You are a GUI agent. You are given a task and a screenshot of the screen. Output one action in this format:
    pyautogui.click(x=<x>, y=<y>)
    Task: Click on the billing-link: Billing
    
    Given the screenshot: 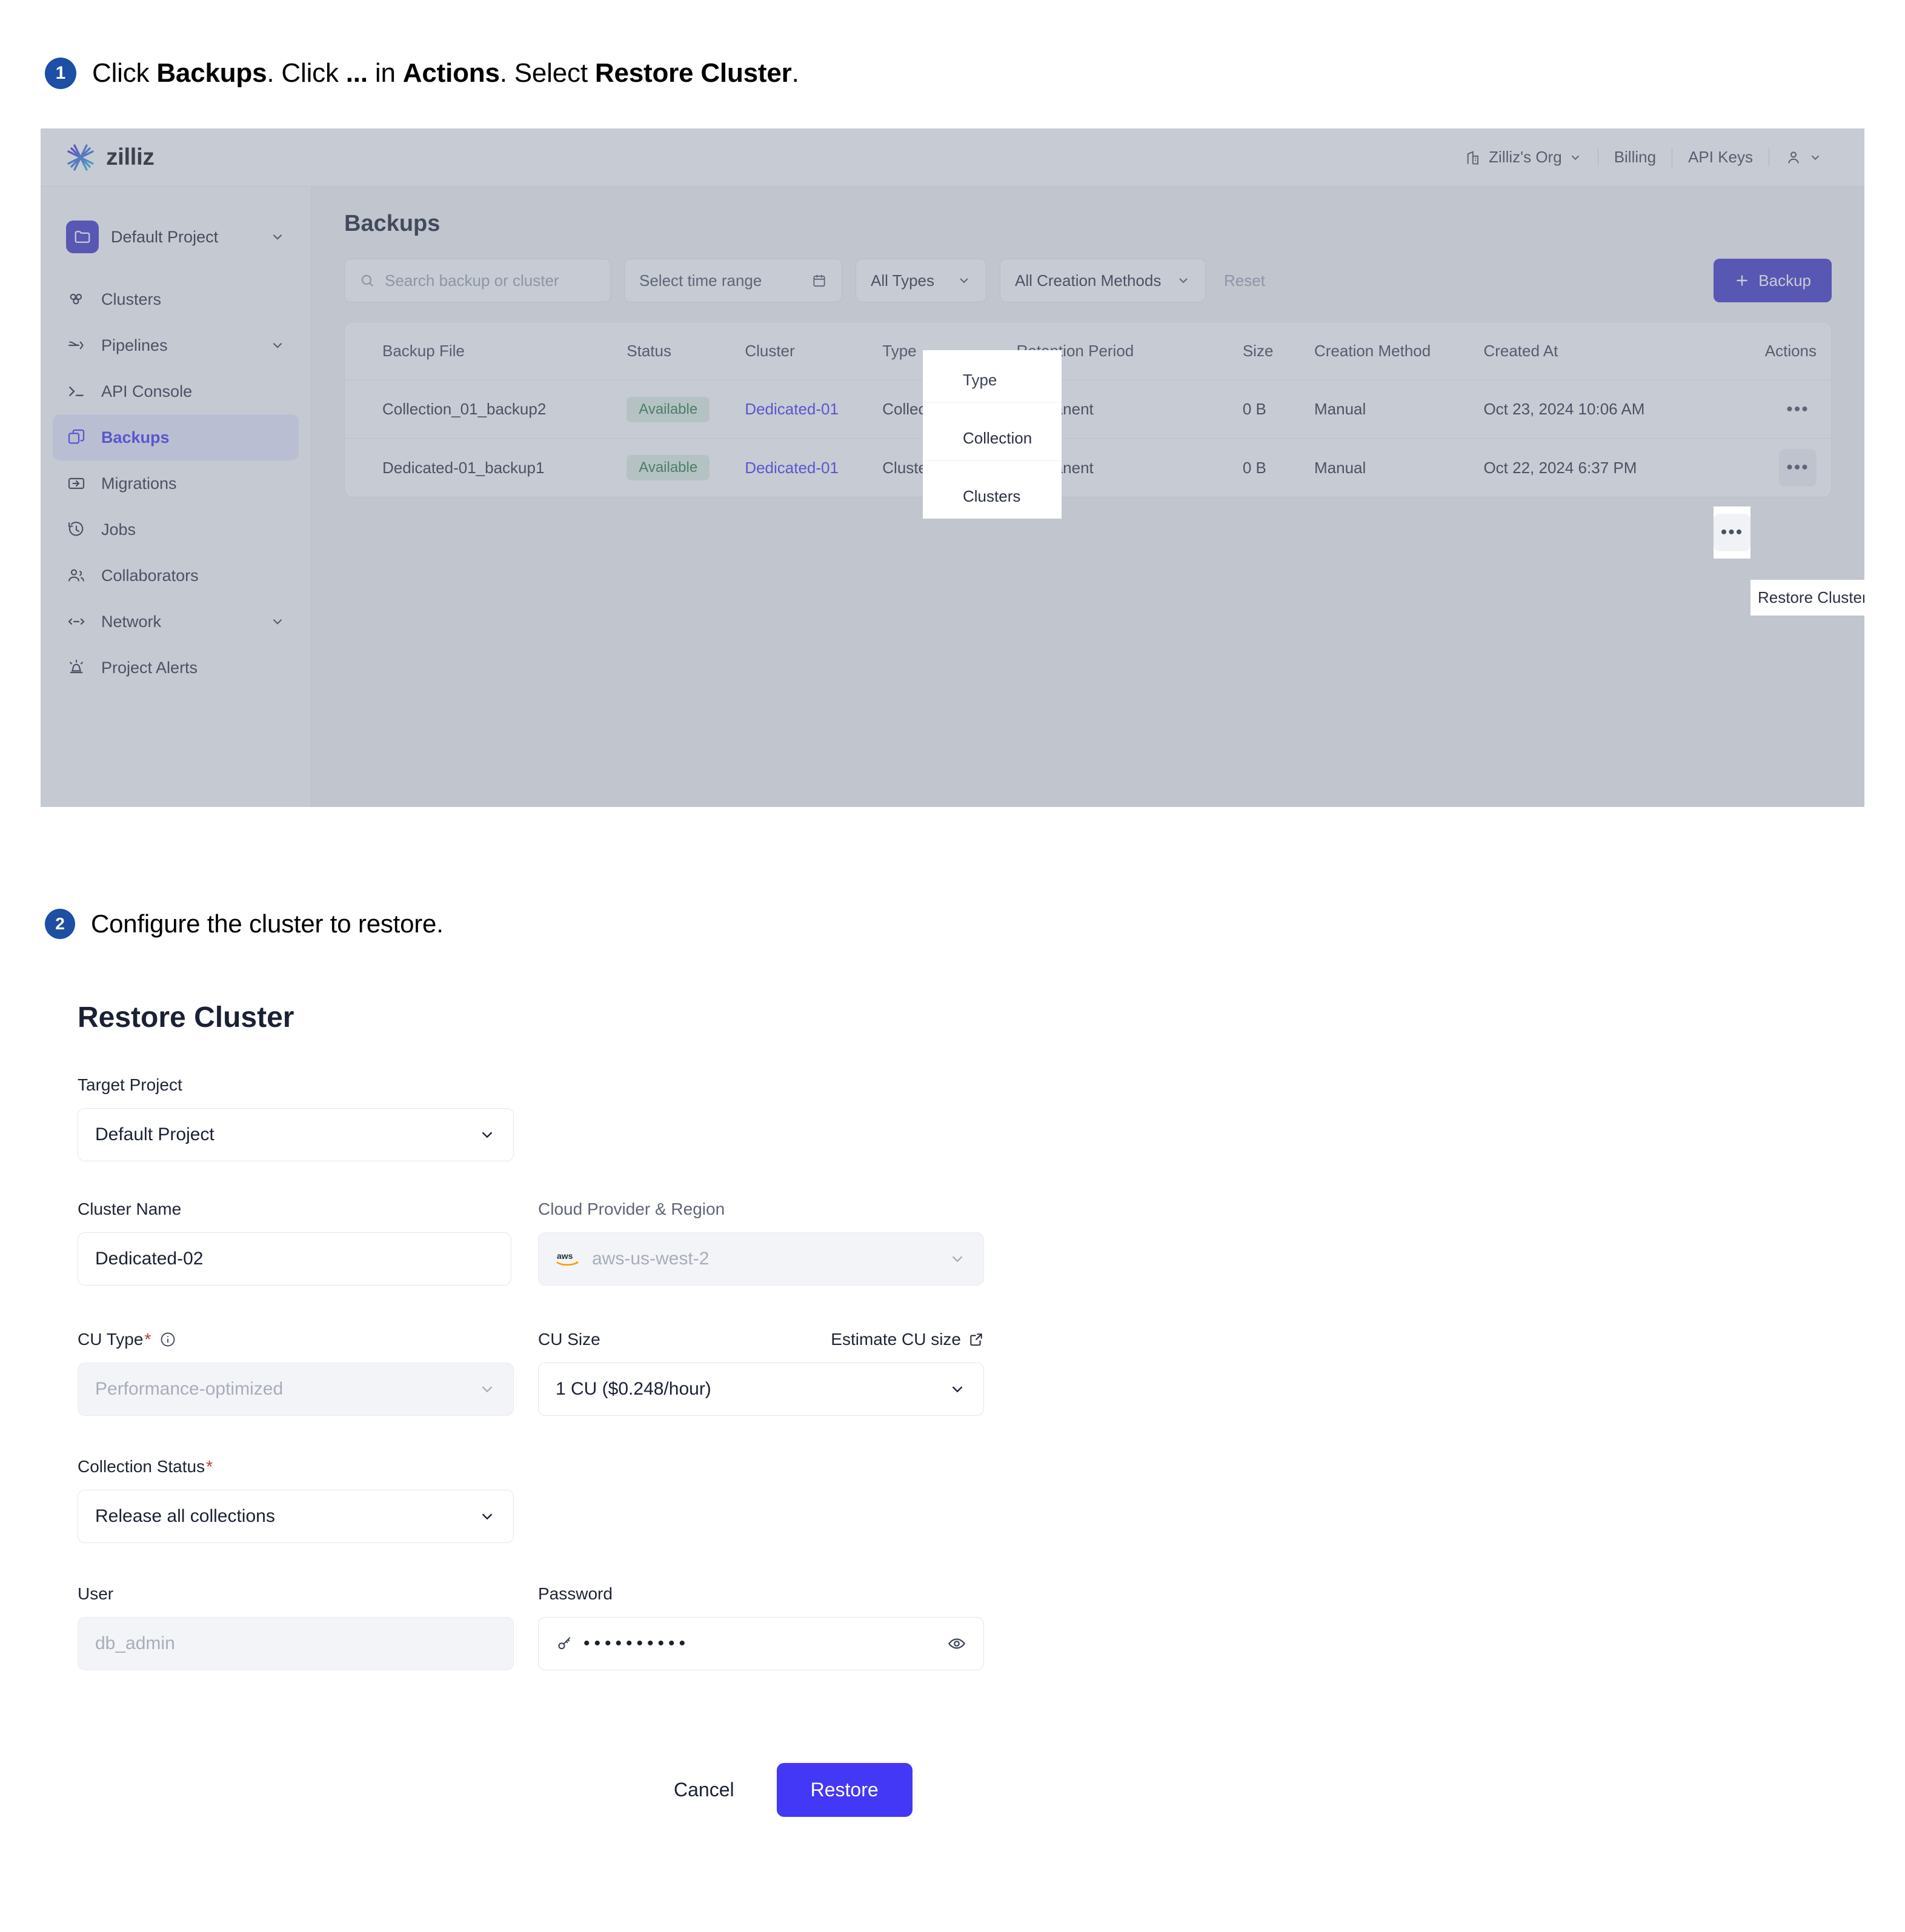 What is the action you would take?
    pyautogui.click(x=1635, y=157)
    